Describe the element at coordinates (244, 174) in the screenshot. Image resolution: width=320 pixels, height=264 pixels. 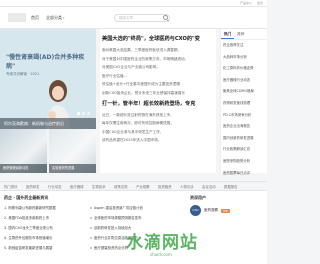
I see `hot-list-item: 医药股票每日点评` at that location.